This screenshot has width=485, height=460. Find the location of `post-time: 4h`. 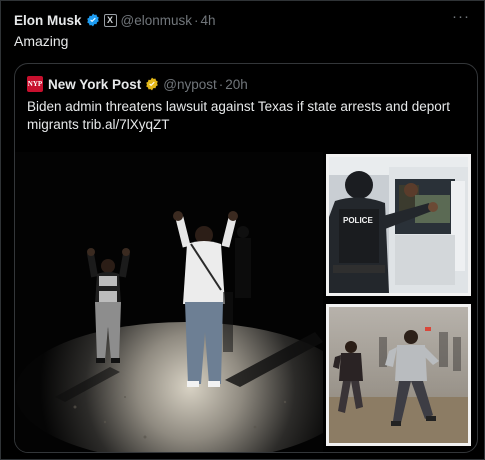

post-time: 4h is located at coordinates (208, 20).